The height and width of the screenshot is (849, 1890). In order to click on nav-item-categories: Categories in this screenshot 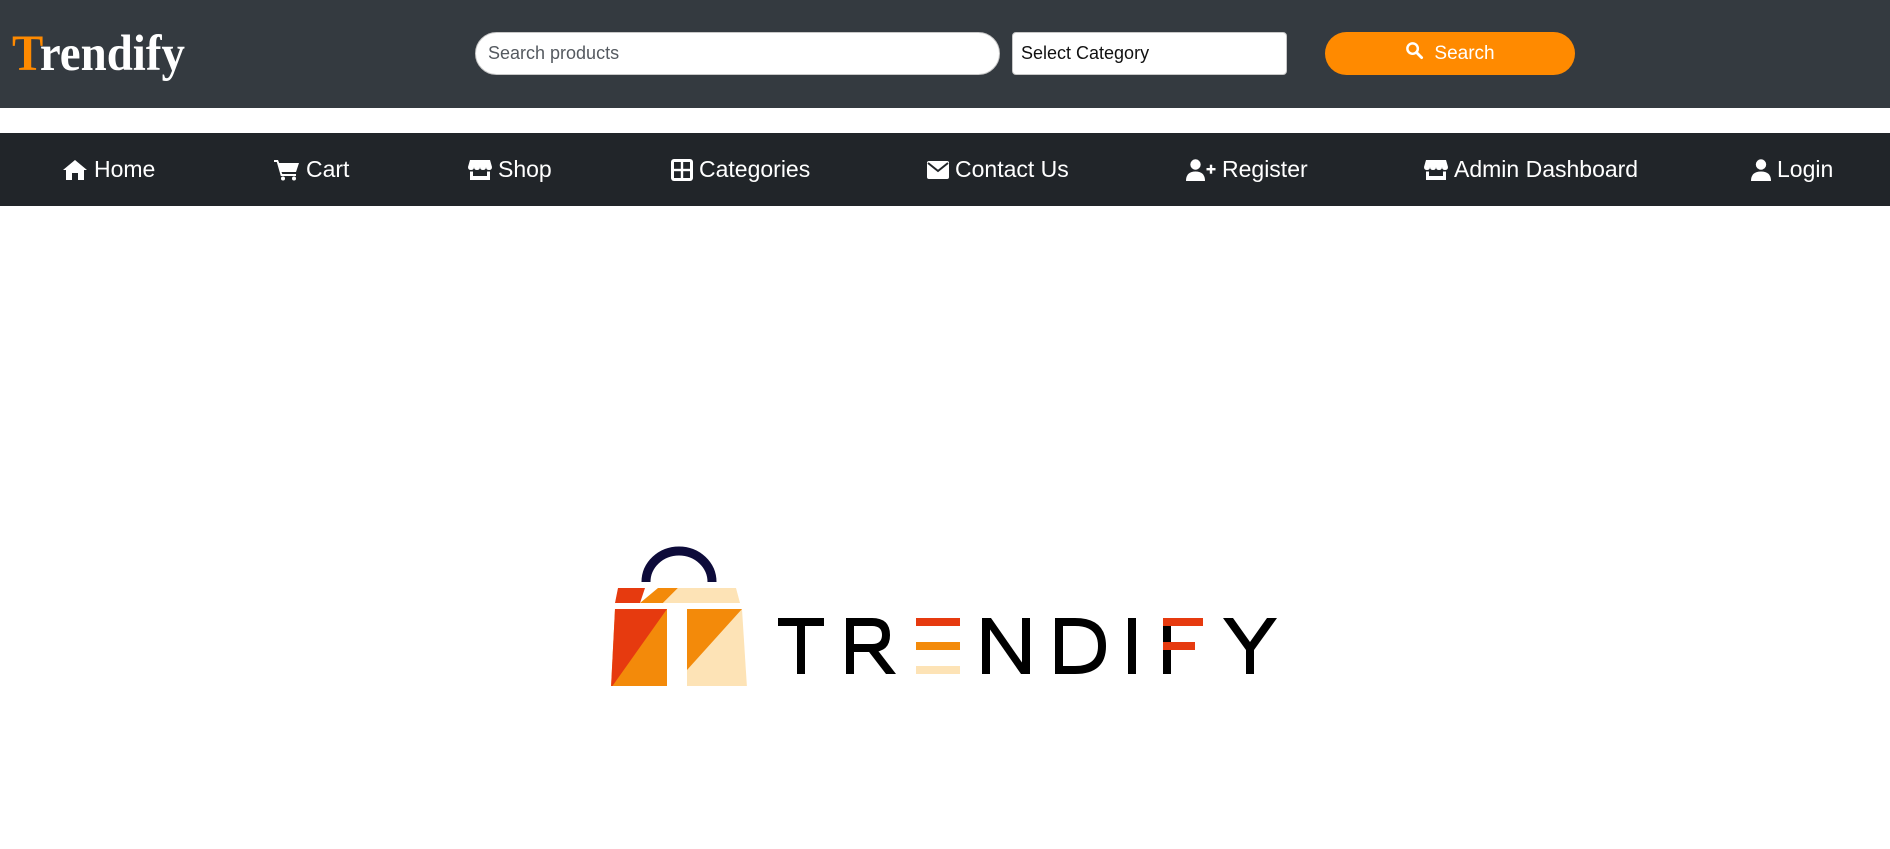, I will do `click(740, 169)`.